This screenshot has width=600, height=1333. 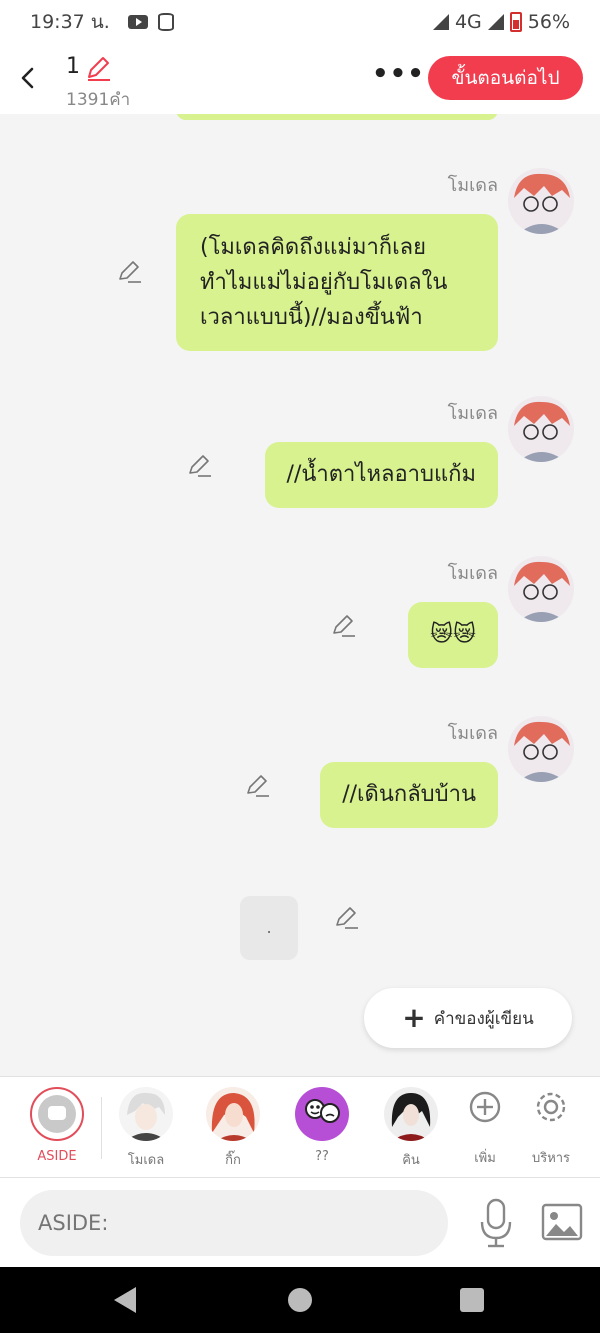 I want to click on author-note-button: + คำของผู้เขียน, so click(x=468, y=1018).